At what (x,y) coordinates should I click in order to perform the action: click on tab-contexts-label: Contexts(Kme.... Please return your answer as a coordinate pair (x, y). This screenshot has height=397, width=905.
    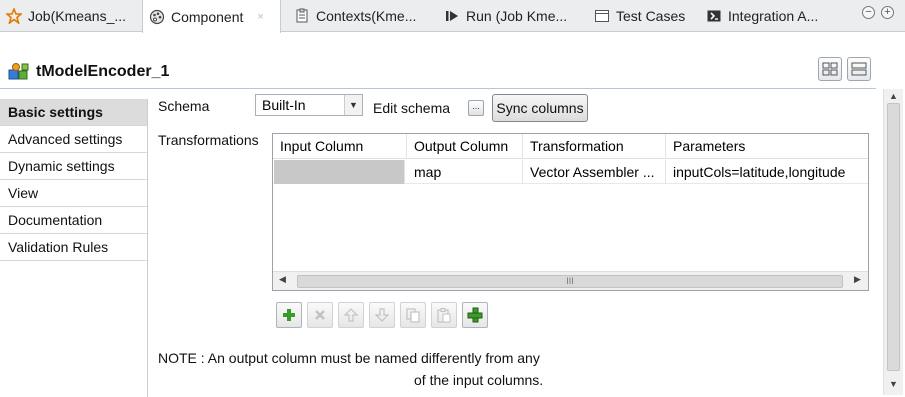
    Looking at the image, I should click on (366, 16).